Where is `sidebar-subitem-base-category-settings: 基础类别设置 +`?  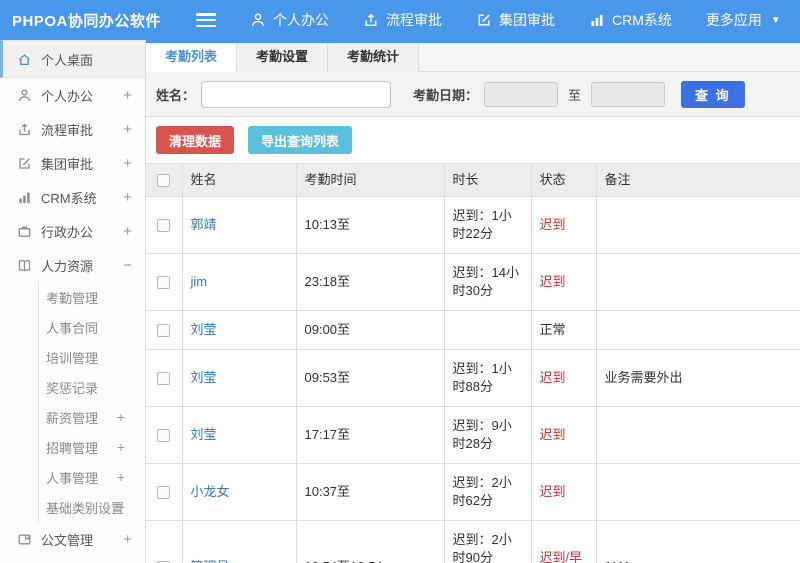
sidebar-subitem-base-category-settings: 基础类别设置 + is located at coordinates (92, 507).